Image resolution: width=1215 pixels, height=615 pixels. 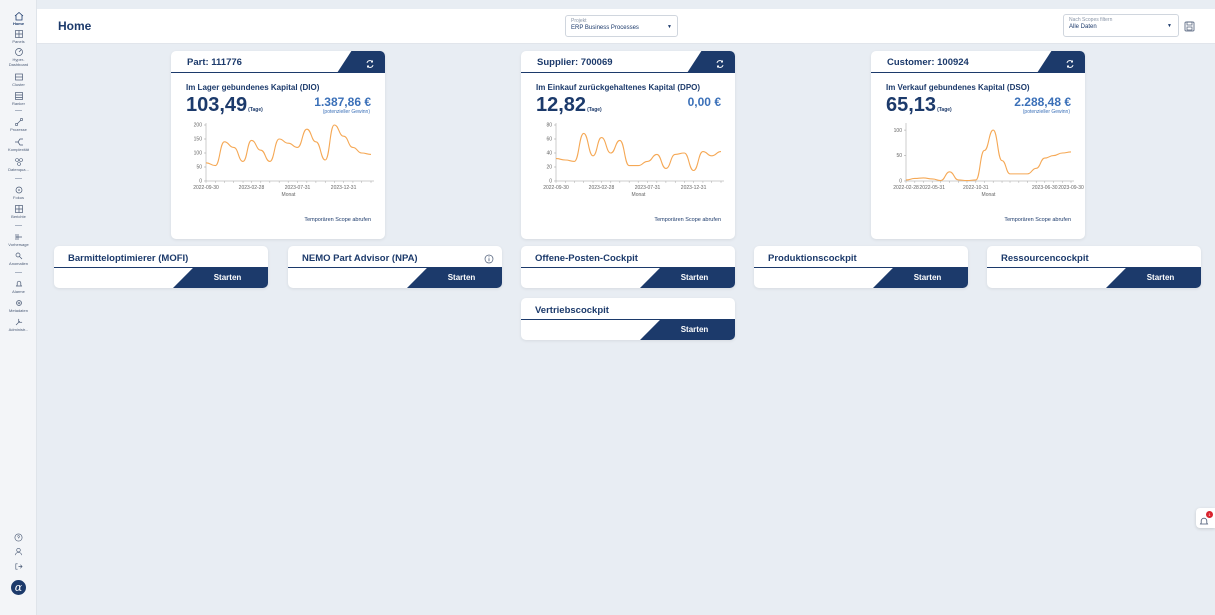 I want to click on ranker-icon, so click(x=18, y=96).